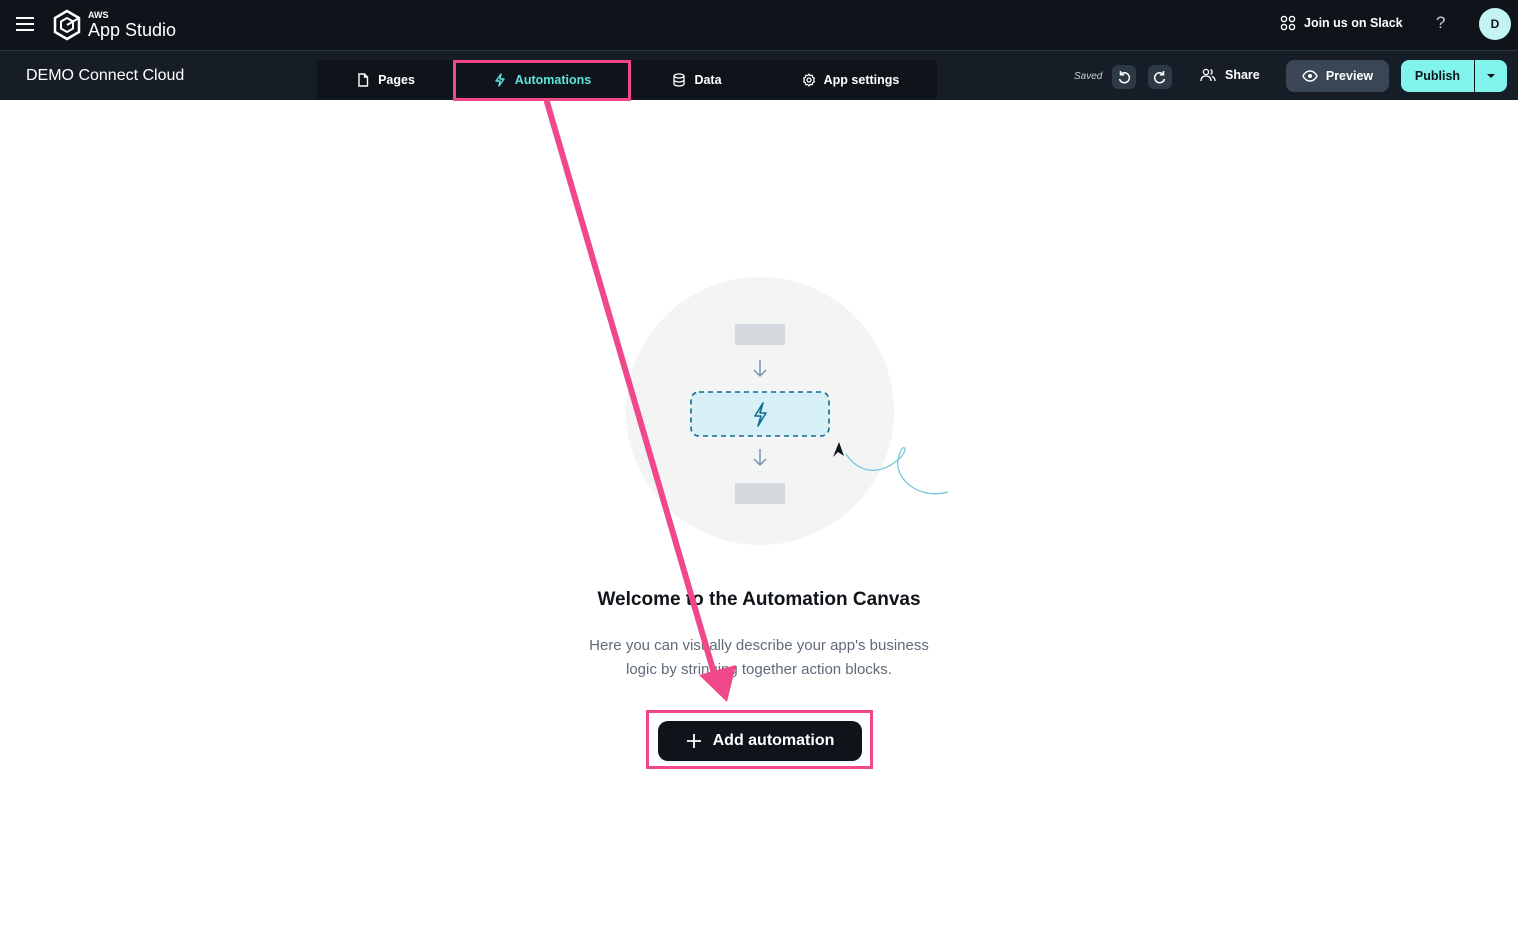  Describe the element at coordinates (861, 79) in the screenshot. I see `tab-app-settings-label: App settings` at that location.